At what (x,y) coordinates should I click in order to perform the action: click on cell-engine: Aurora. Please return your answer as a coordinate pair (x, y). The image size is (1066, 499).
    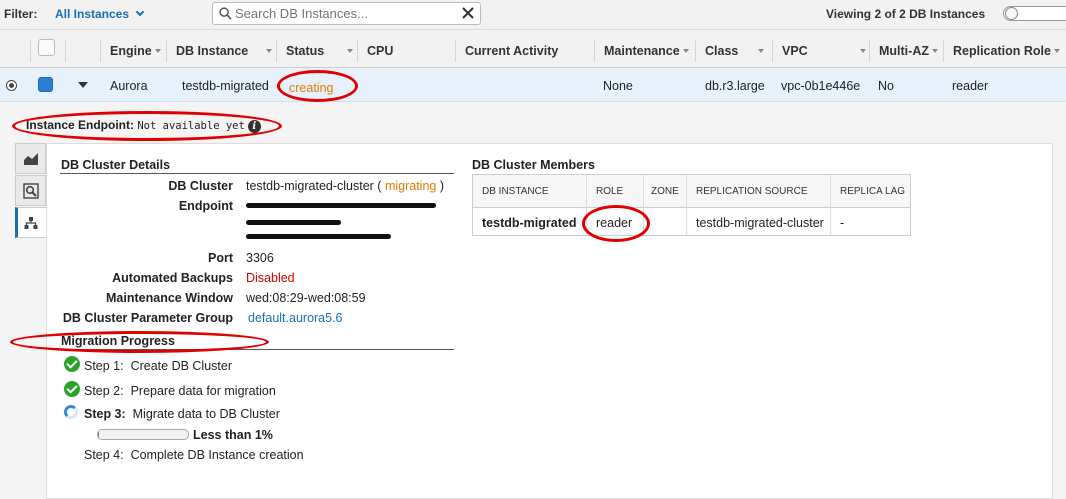
    Looking at the image, I should click on (129, 86).